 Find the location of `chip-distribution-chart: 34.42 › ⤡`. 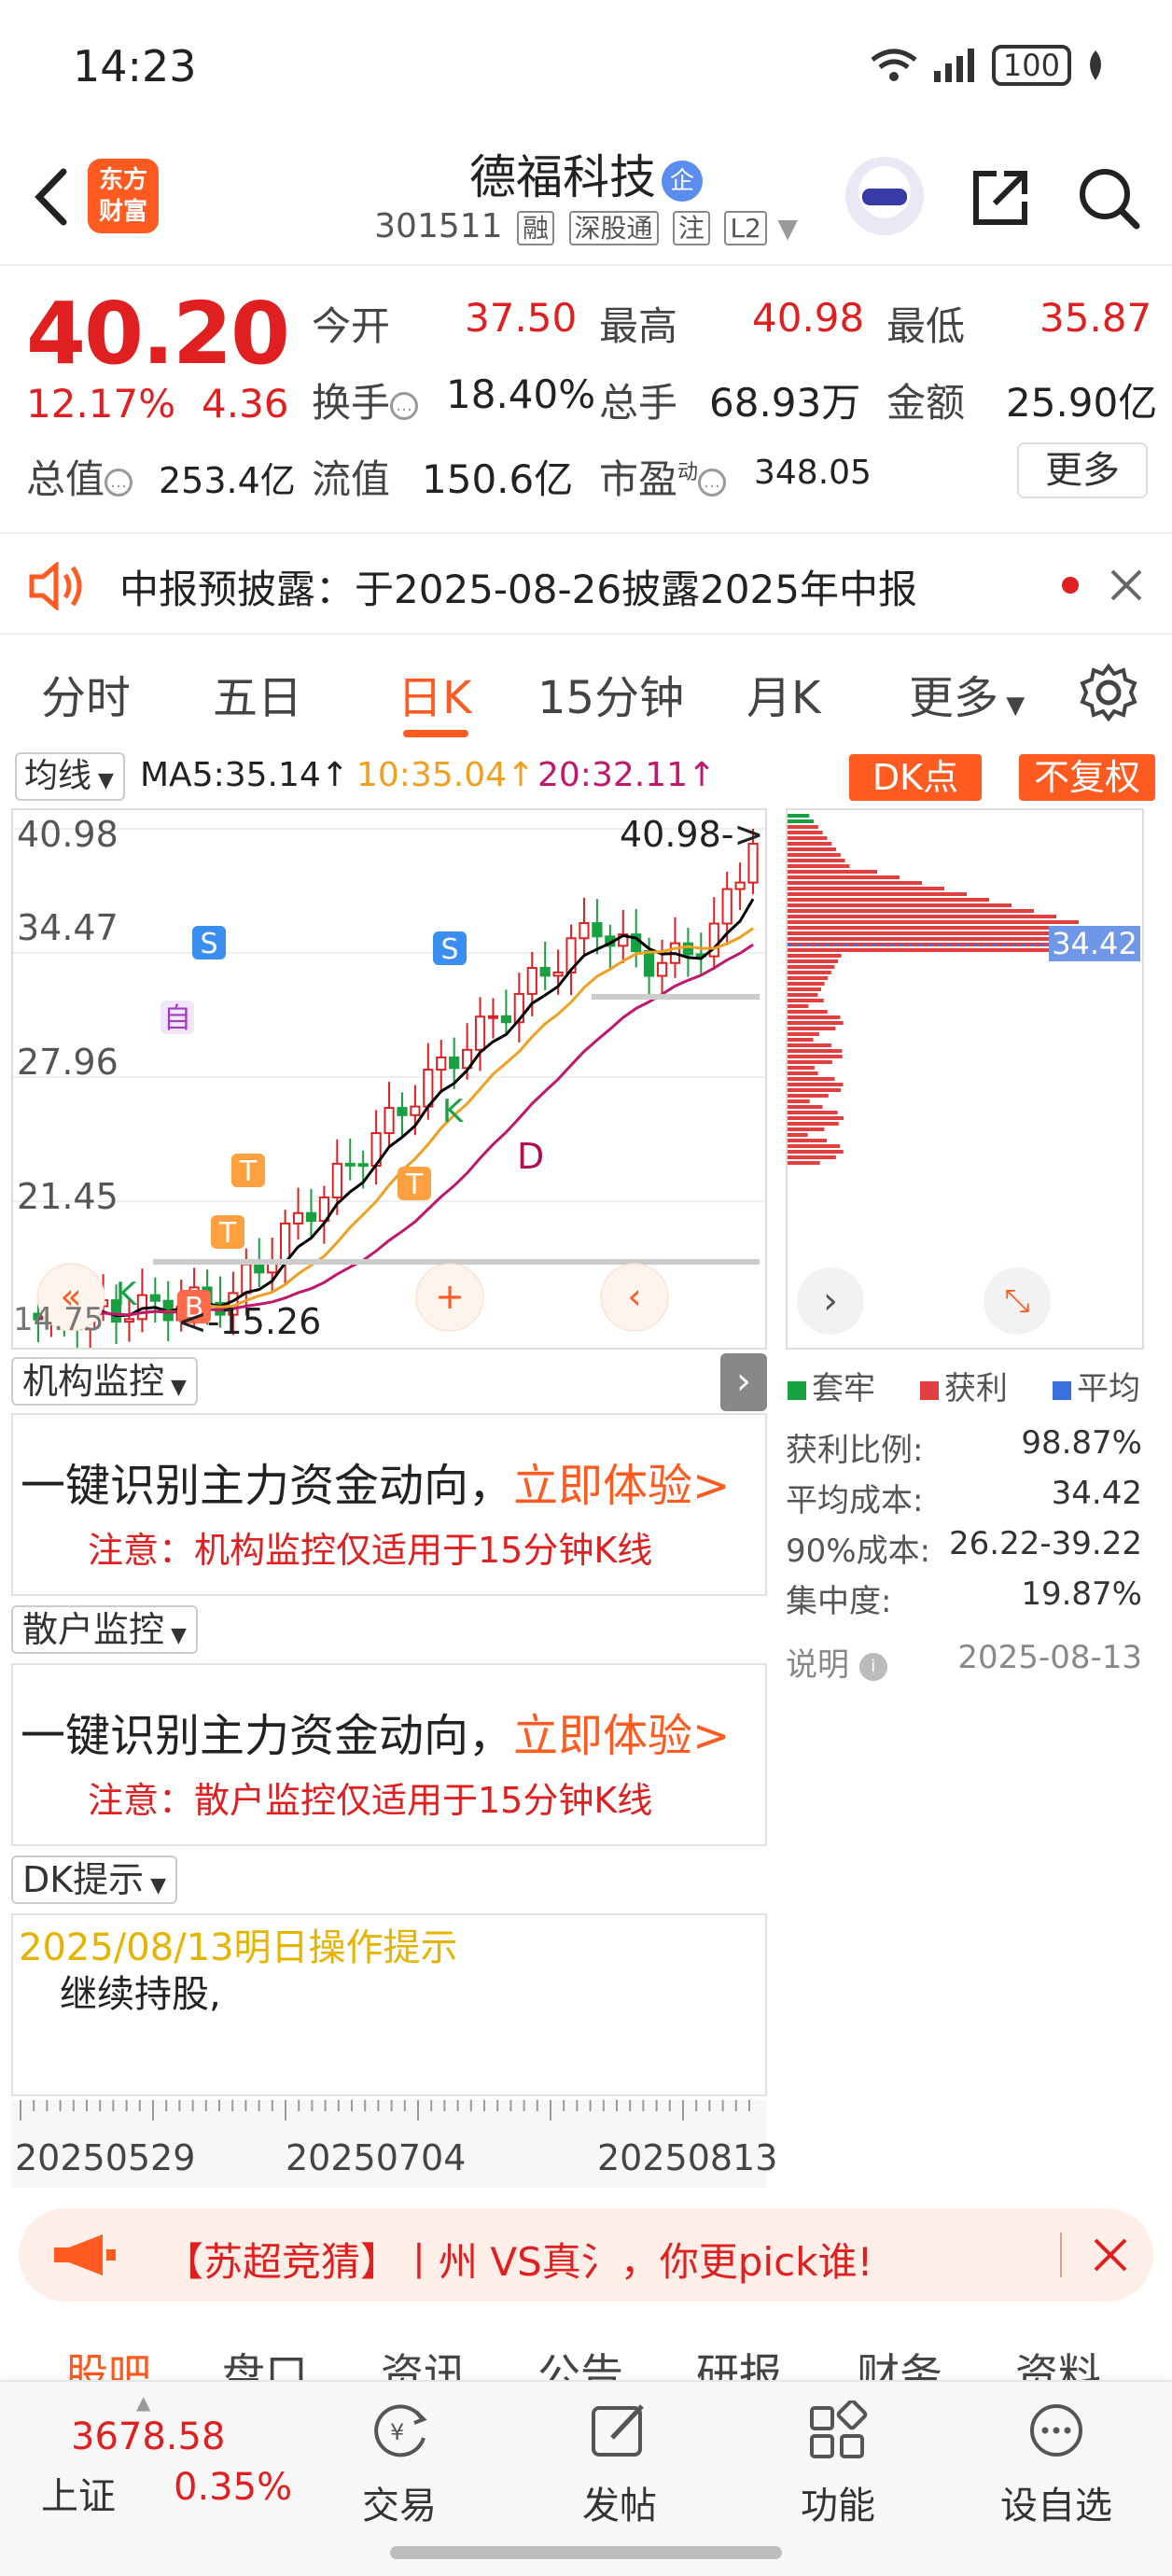

chip-distribution-chart: 34.42 › ⤡ is located at coordinates (965, 1079).